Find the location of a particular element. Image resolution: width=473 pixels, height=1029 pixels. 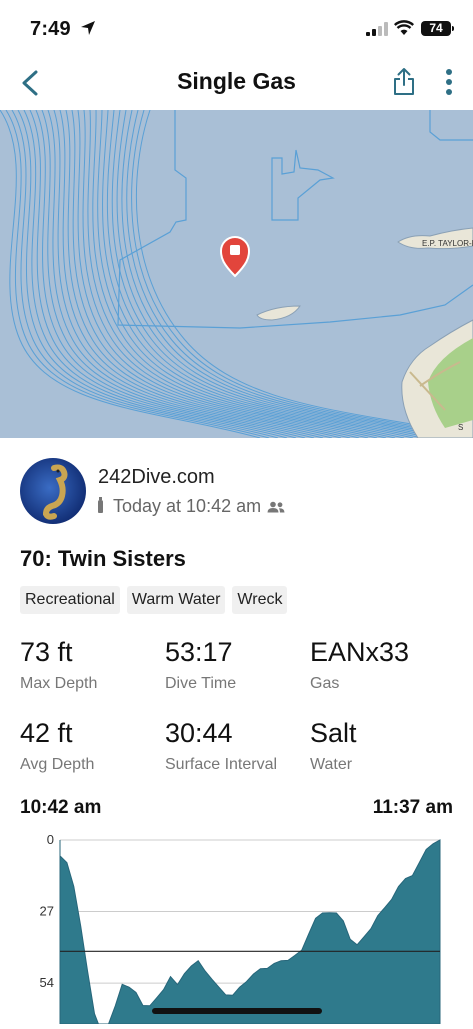

location-pin-icon is located at coordinates (235, 257).